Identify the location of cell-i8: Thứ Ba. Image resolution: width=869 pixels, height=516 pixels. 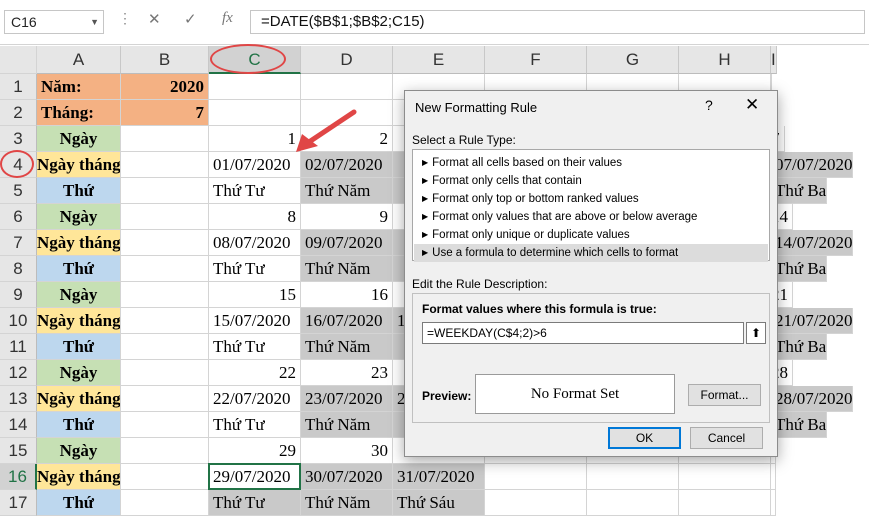
(799, 269).